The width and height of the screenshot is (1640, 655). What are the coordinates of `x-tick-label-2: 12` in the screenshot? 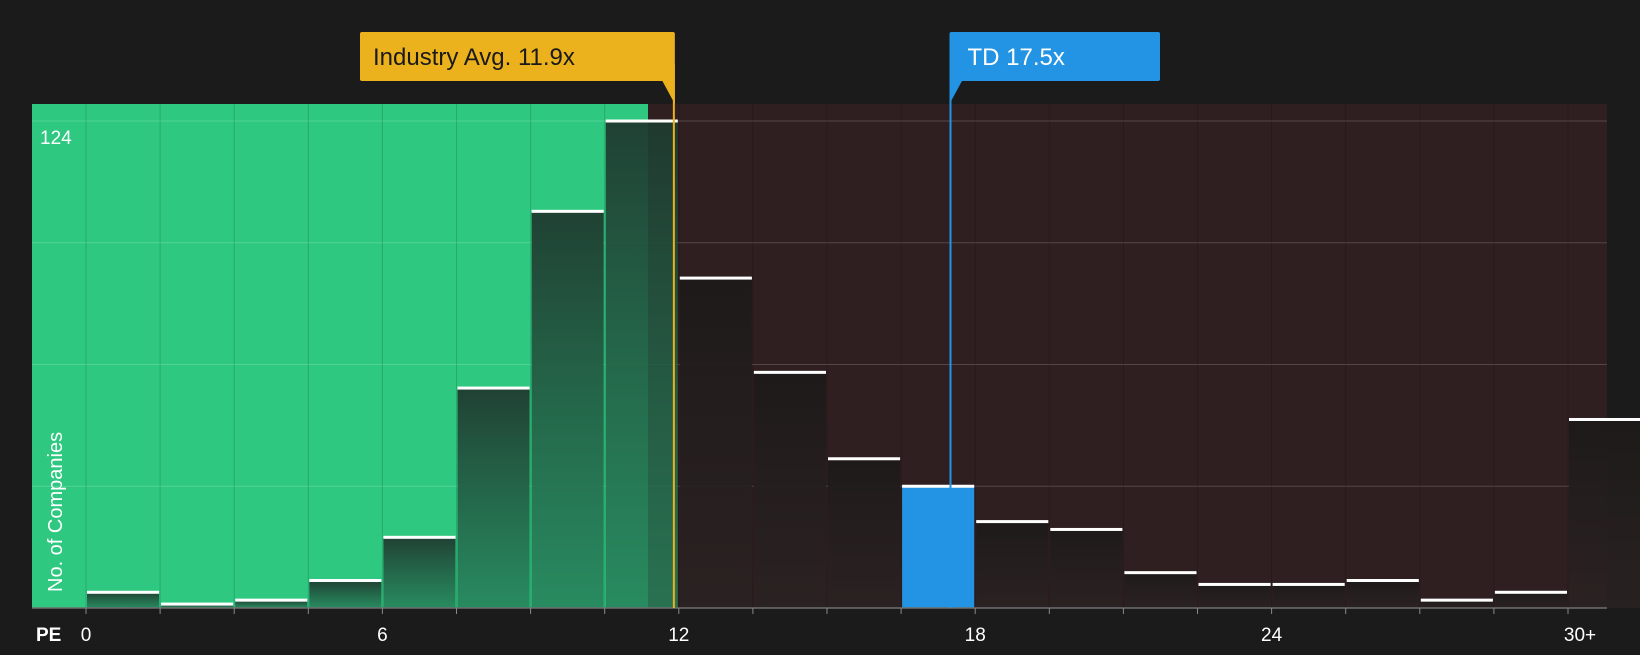 It's located at (678, 635).